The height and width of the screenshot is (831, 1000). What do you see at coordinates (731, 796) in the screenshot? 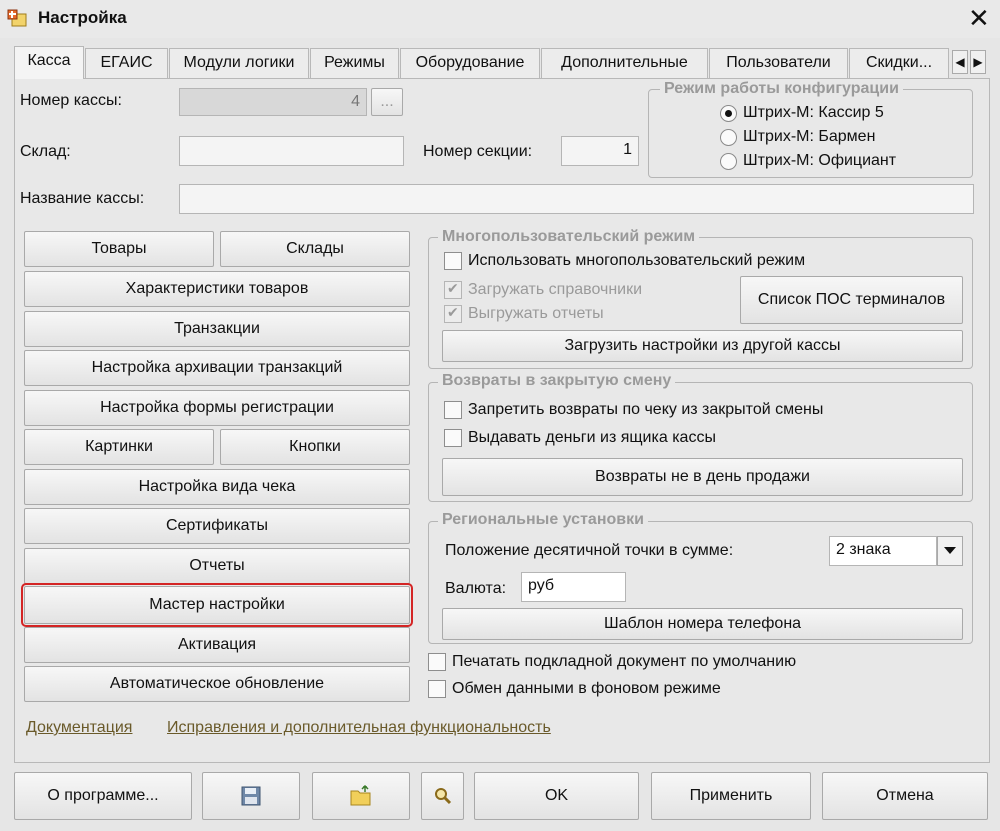
I see `apply-button: Применить` at bounding box center [731, 796].